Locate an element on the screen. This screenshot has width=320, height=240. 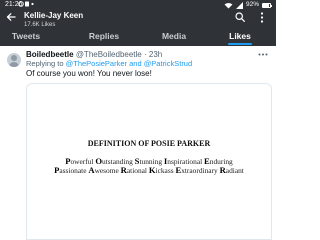
search-icon is located at coordinates (240, 17).